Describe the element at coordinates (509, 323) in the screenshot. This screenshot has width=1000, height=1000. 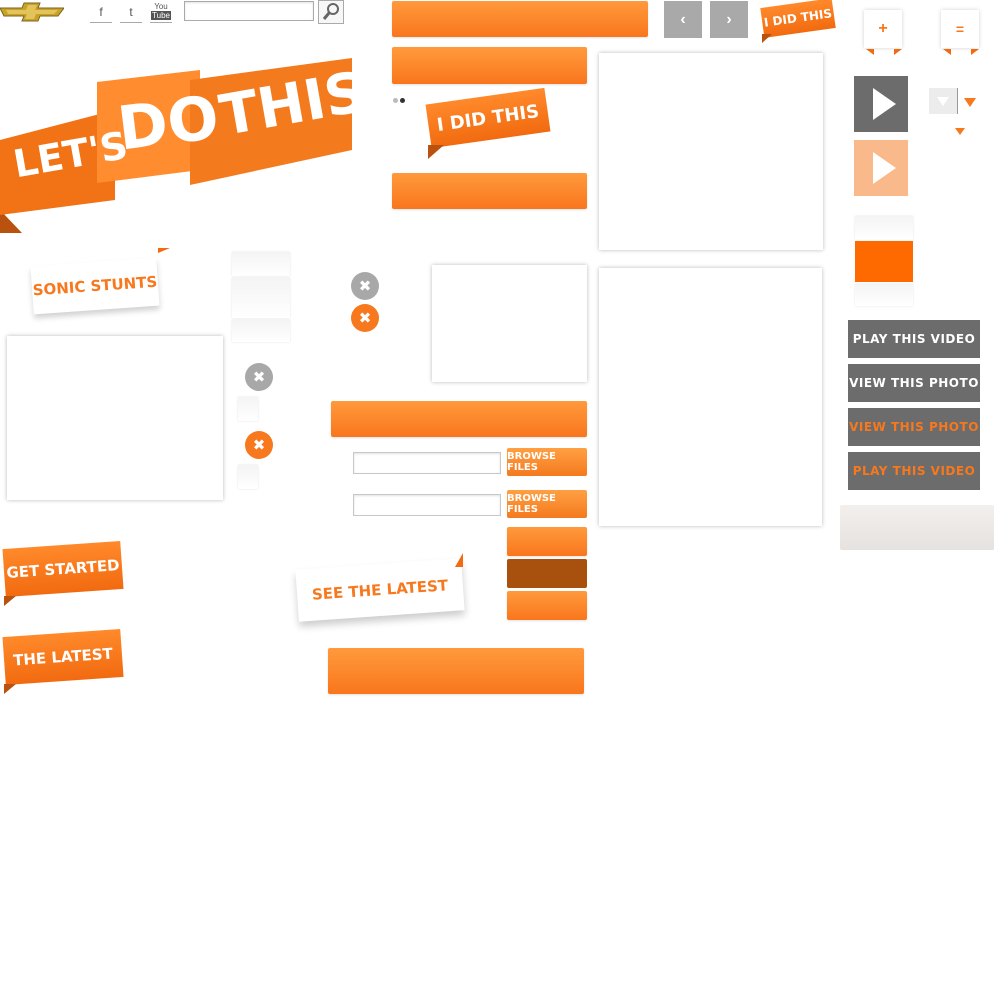
I see `content-card-small` at that location.